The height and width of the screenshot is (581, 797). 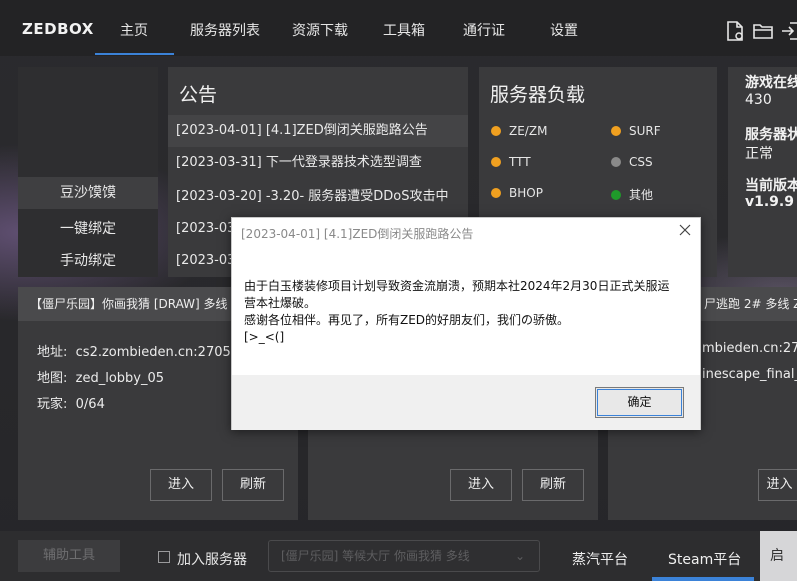 What do you see at coordinates (318, 197) in the screenshot?
I see `notice-item: [2023-03-20] -3.20- 服务器遭受DDoS攻击中` at bounding box center [318, 197].